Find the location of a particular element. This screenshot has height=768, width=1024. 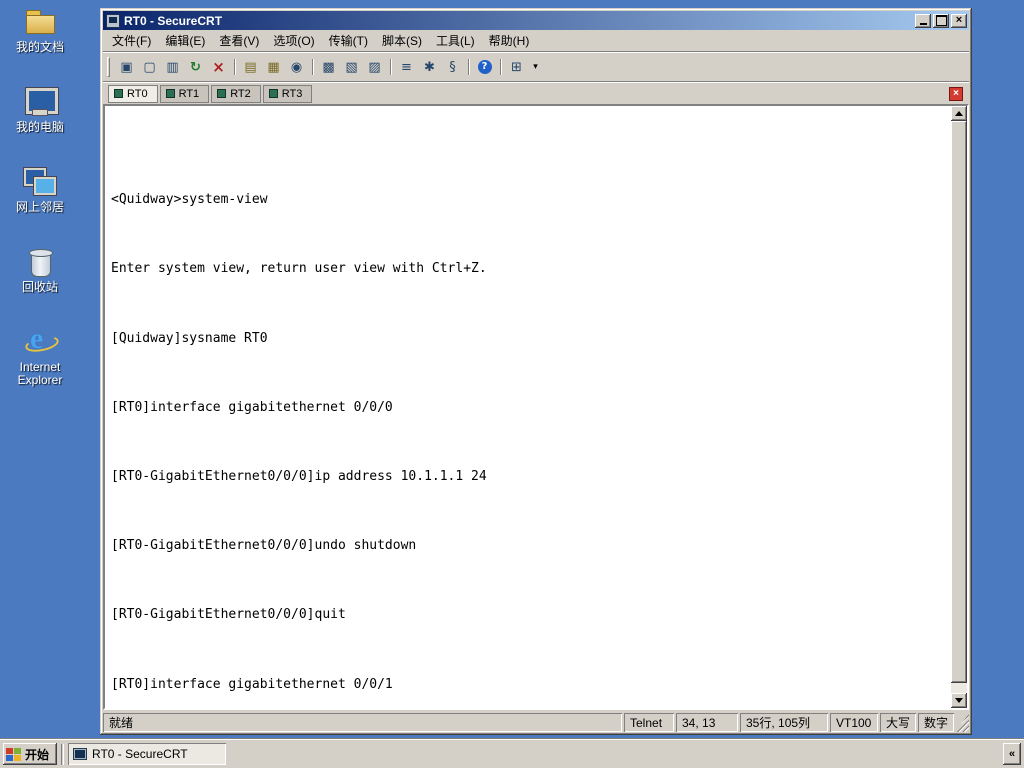

status-num-lock: 数字 is located at coordinates (936, 722).